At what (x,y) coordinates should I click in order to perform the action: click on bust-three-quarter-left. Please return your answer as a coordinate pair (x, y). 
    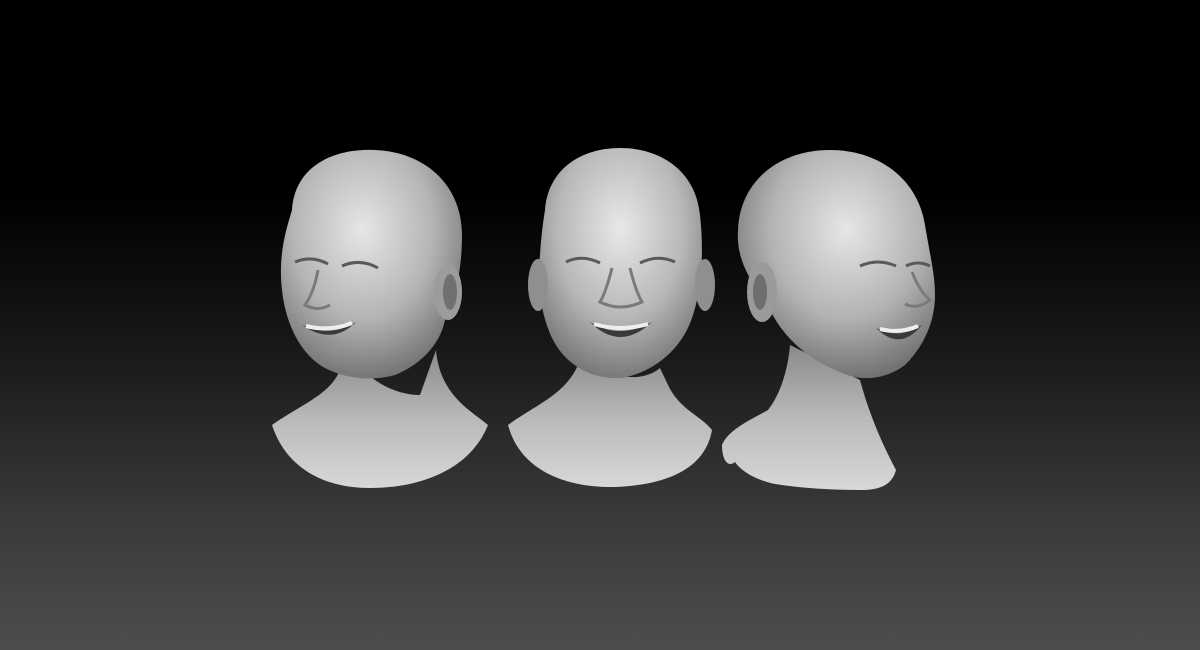
    Looking at the image, I should click on (380, 318).